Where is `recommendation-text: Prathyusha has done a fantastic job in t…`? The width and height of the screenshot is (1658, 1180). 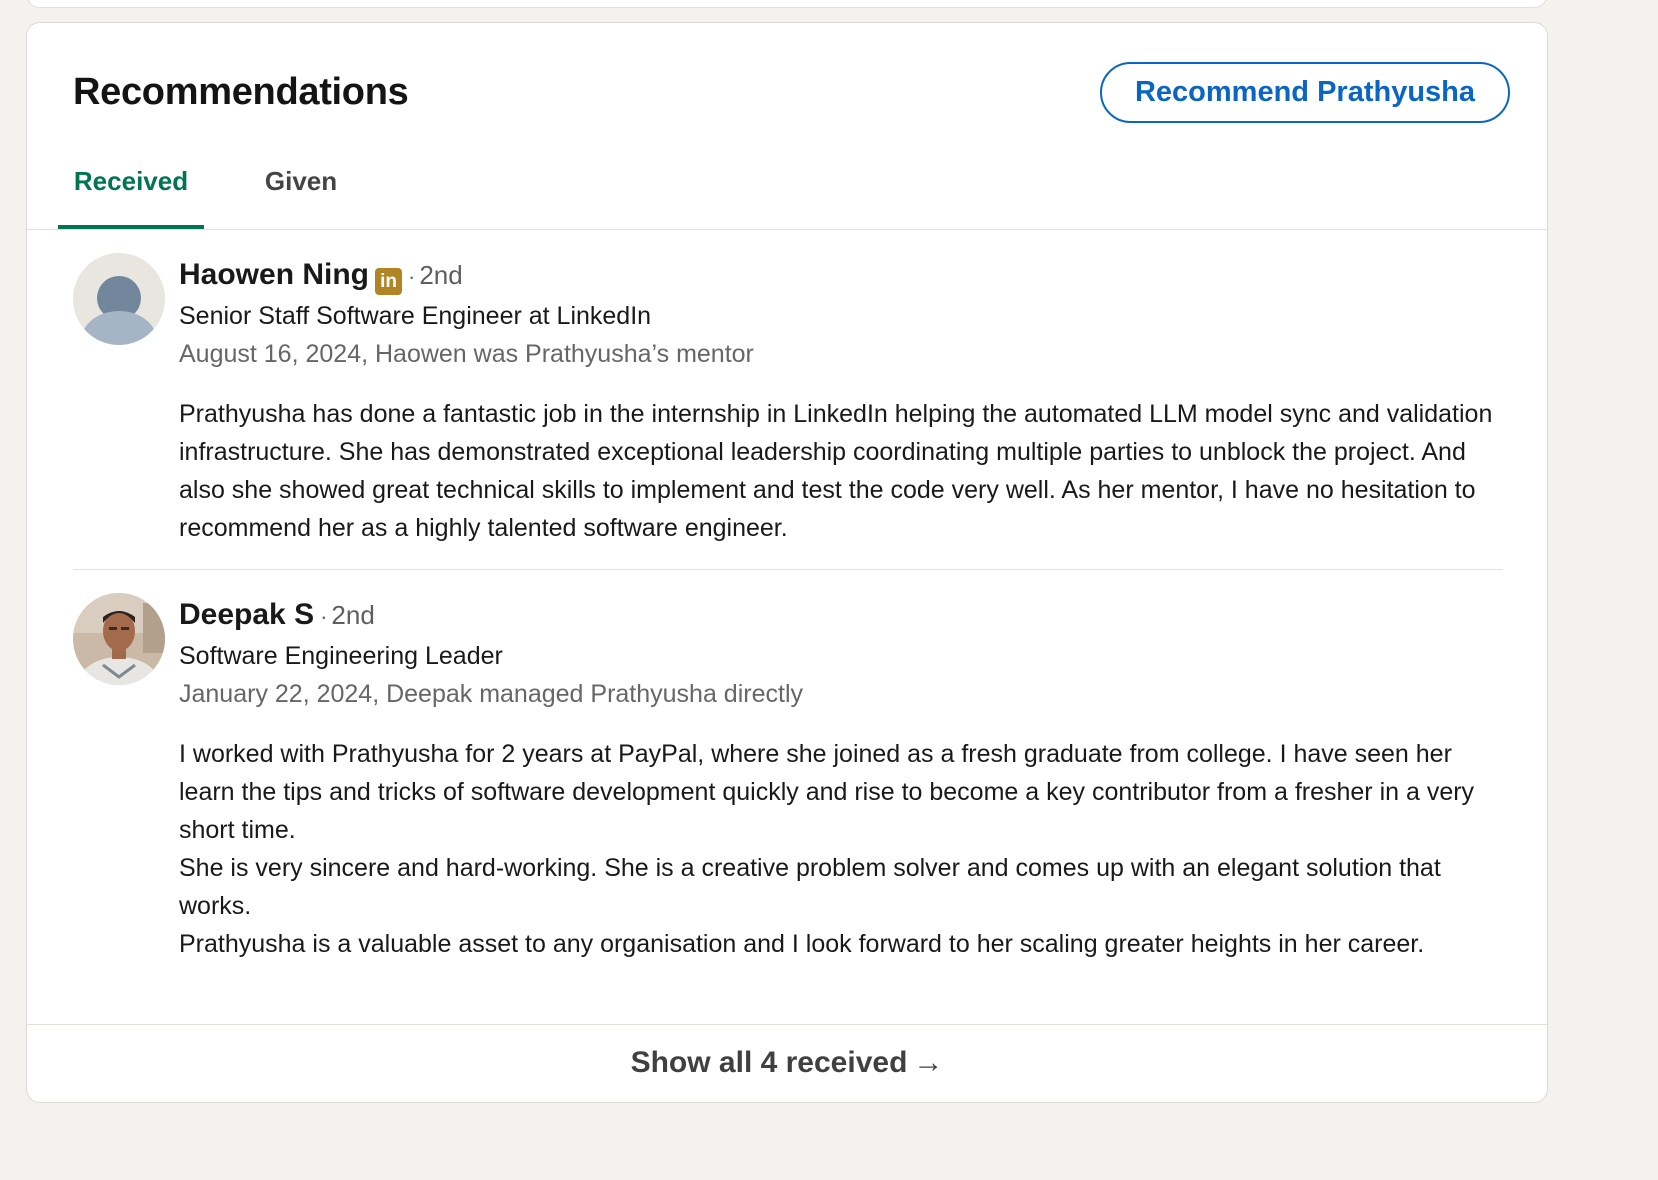 recommendation-text: Prathyusha has done a fantastic job in t… is located at coordinates (836, 471).